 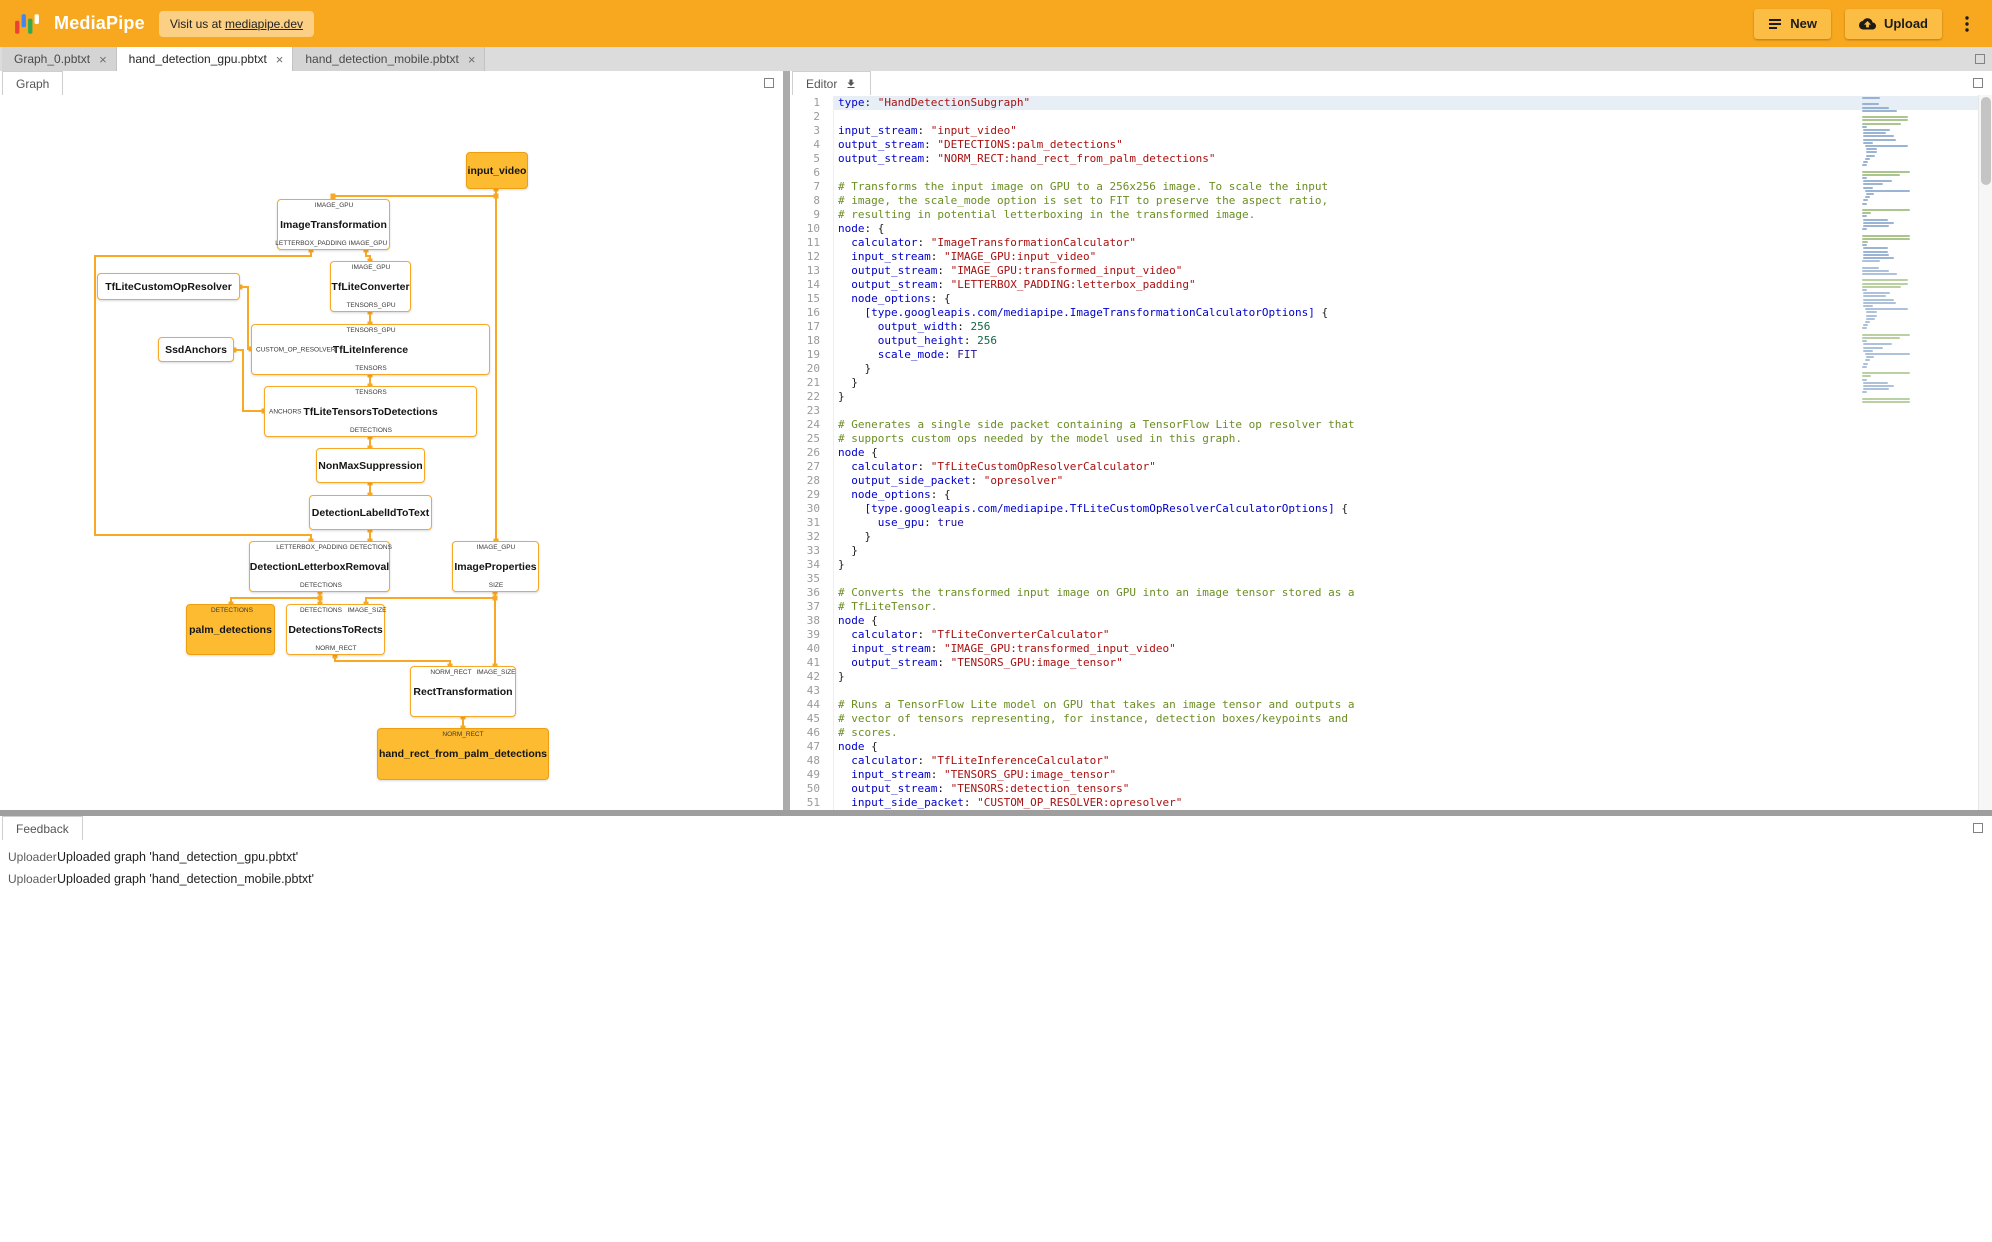 What do you see at coordinates (1391, 579) in the screenshot?
I see `code-line: 35` at bounding box center [1391, 579].